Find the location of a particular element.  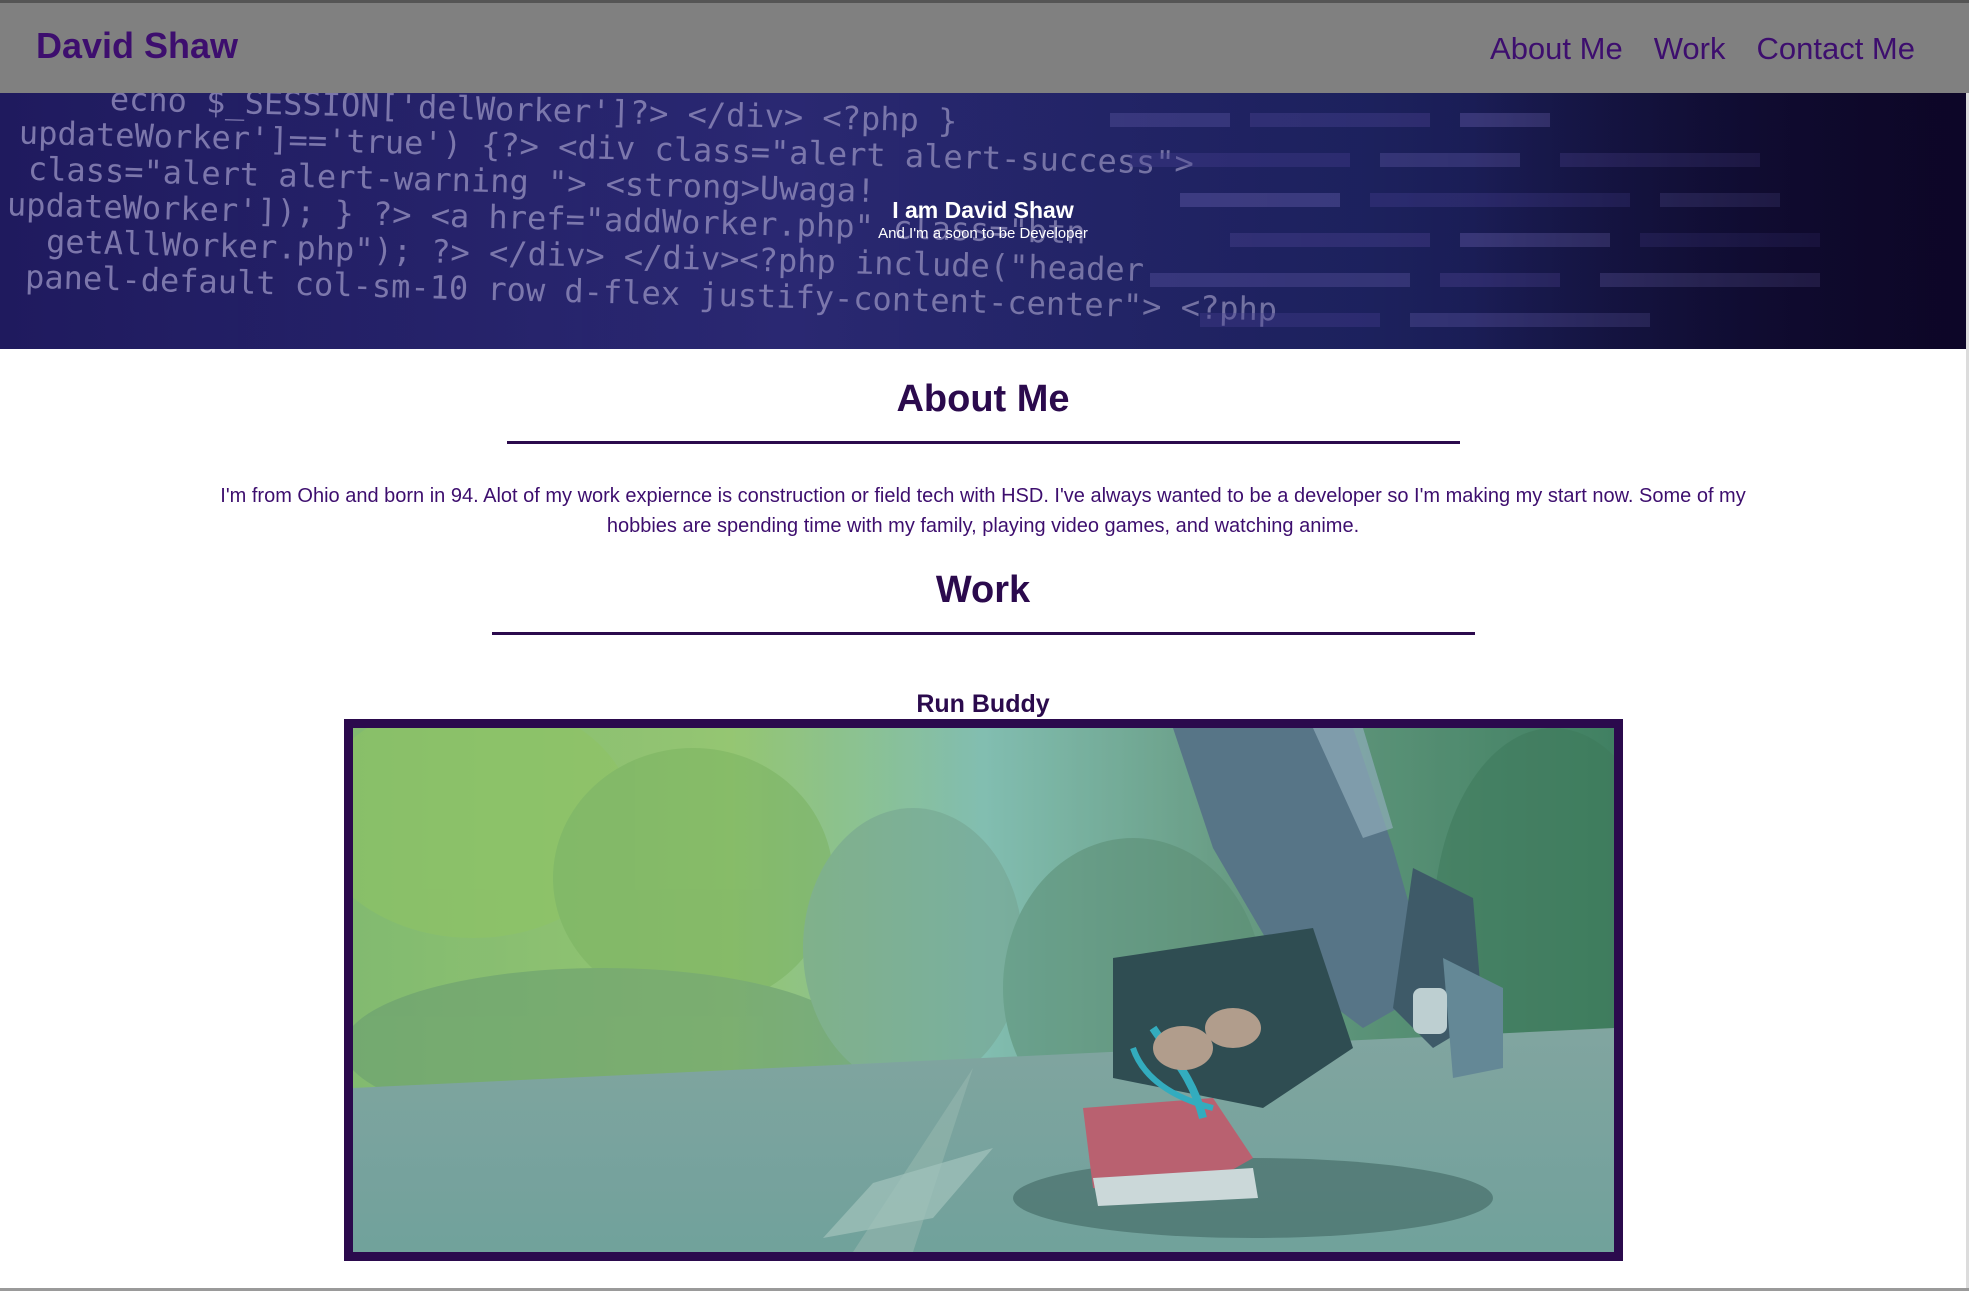

hero-title: I am David Shaw is located at coordinates (983, 210).